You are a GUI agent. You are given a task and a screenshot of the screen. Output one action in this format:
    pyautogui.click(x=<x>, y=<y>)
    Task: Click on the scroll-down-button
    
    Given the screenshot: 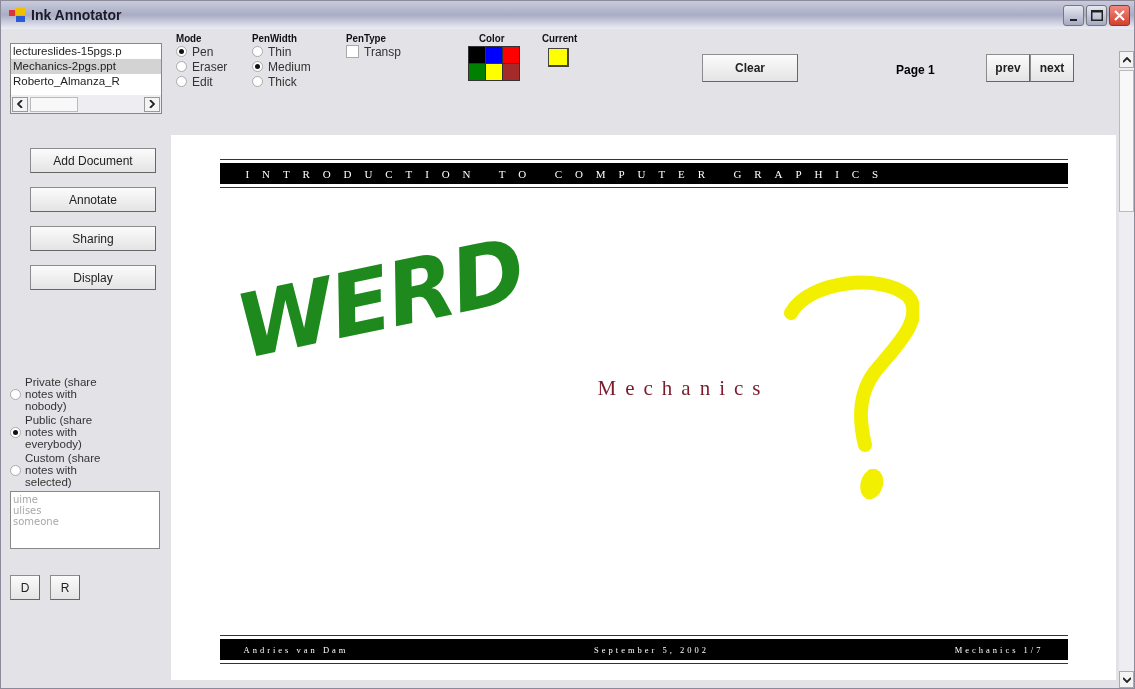 What is the action you would take?
    pyautogui.click(x=1126, y=679)
    